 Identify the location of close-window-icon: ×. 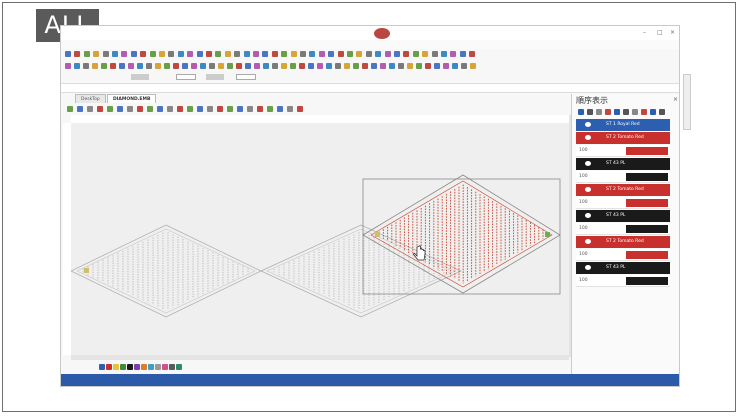
(672, 32).